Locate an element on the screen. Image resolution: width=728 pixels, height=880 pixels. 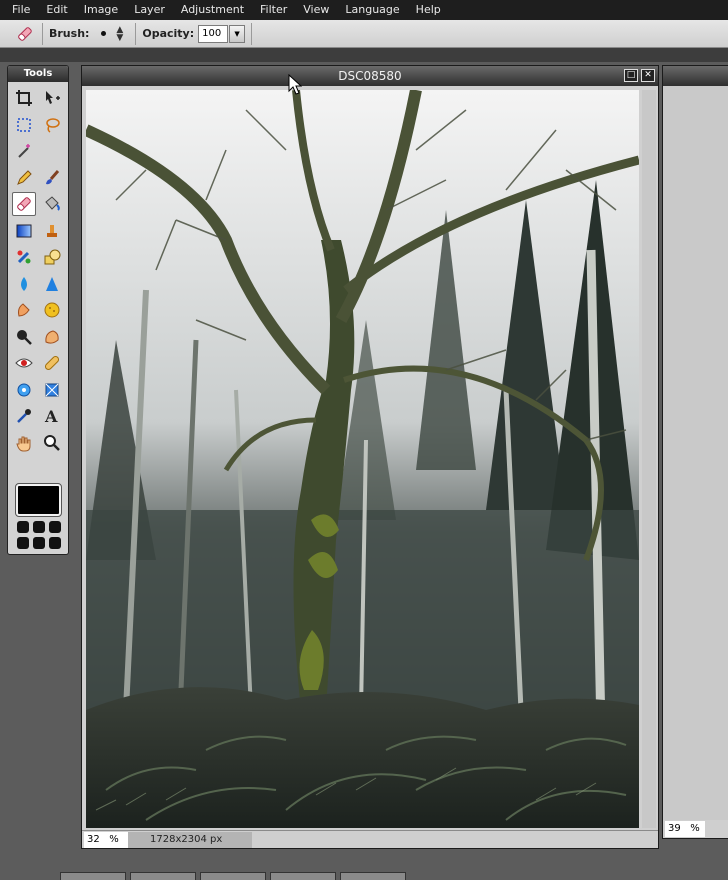
image-dimensions: 1728x2304 px is located at coordinates (190, 839).